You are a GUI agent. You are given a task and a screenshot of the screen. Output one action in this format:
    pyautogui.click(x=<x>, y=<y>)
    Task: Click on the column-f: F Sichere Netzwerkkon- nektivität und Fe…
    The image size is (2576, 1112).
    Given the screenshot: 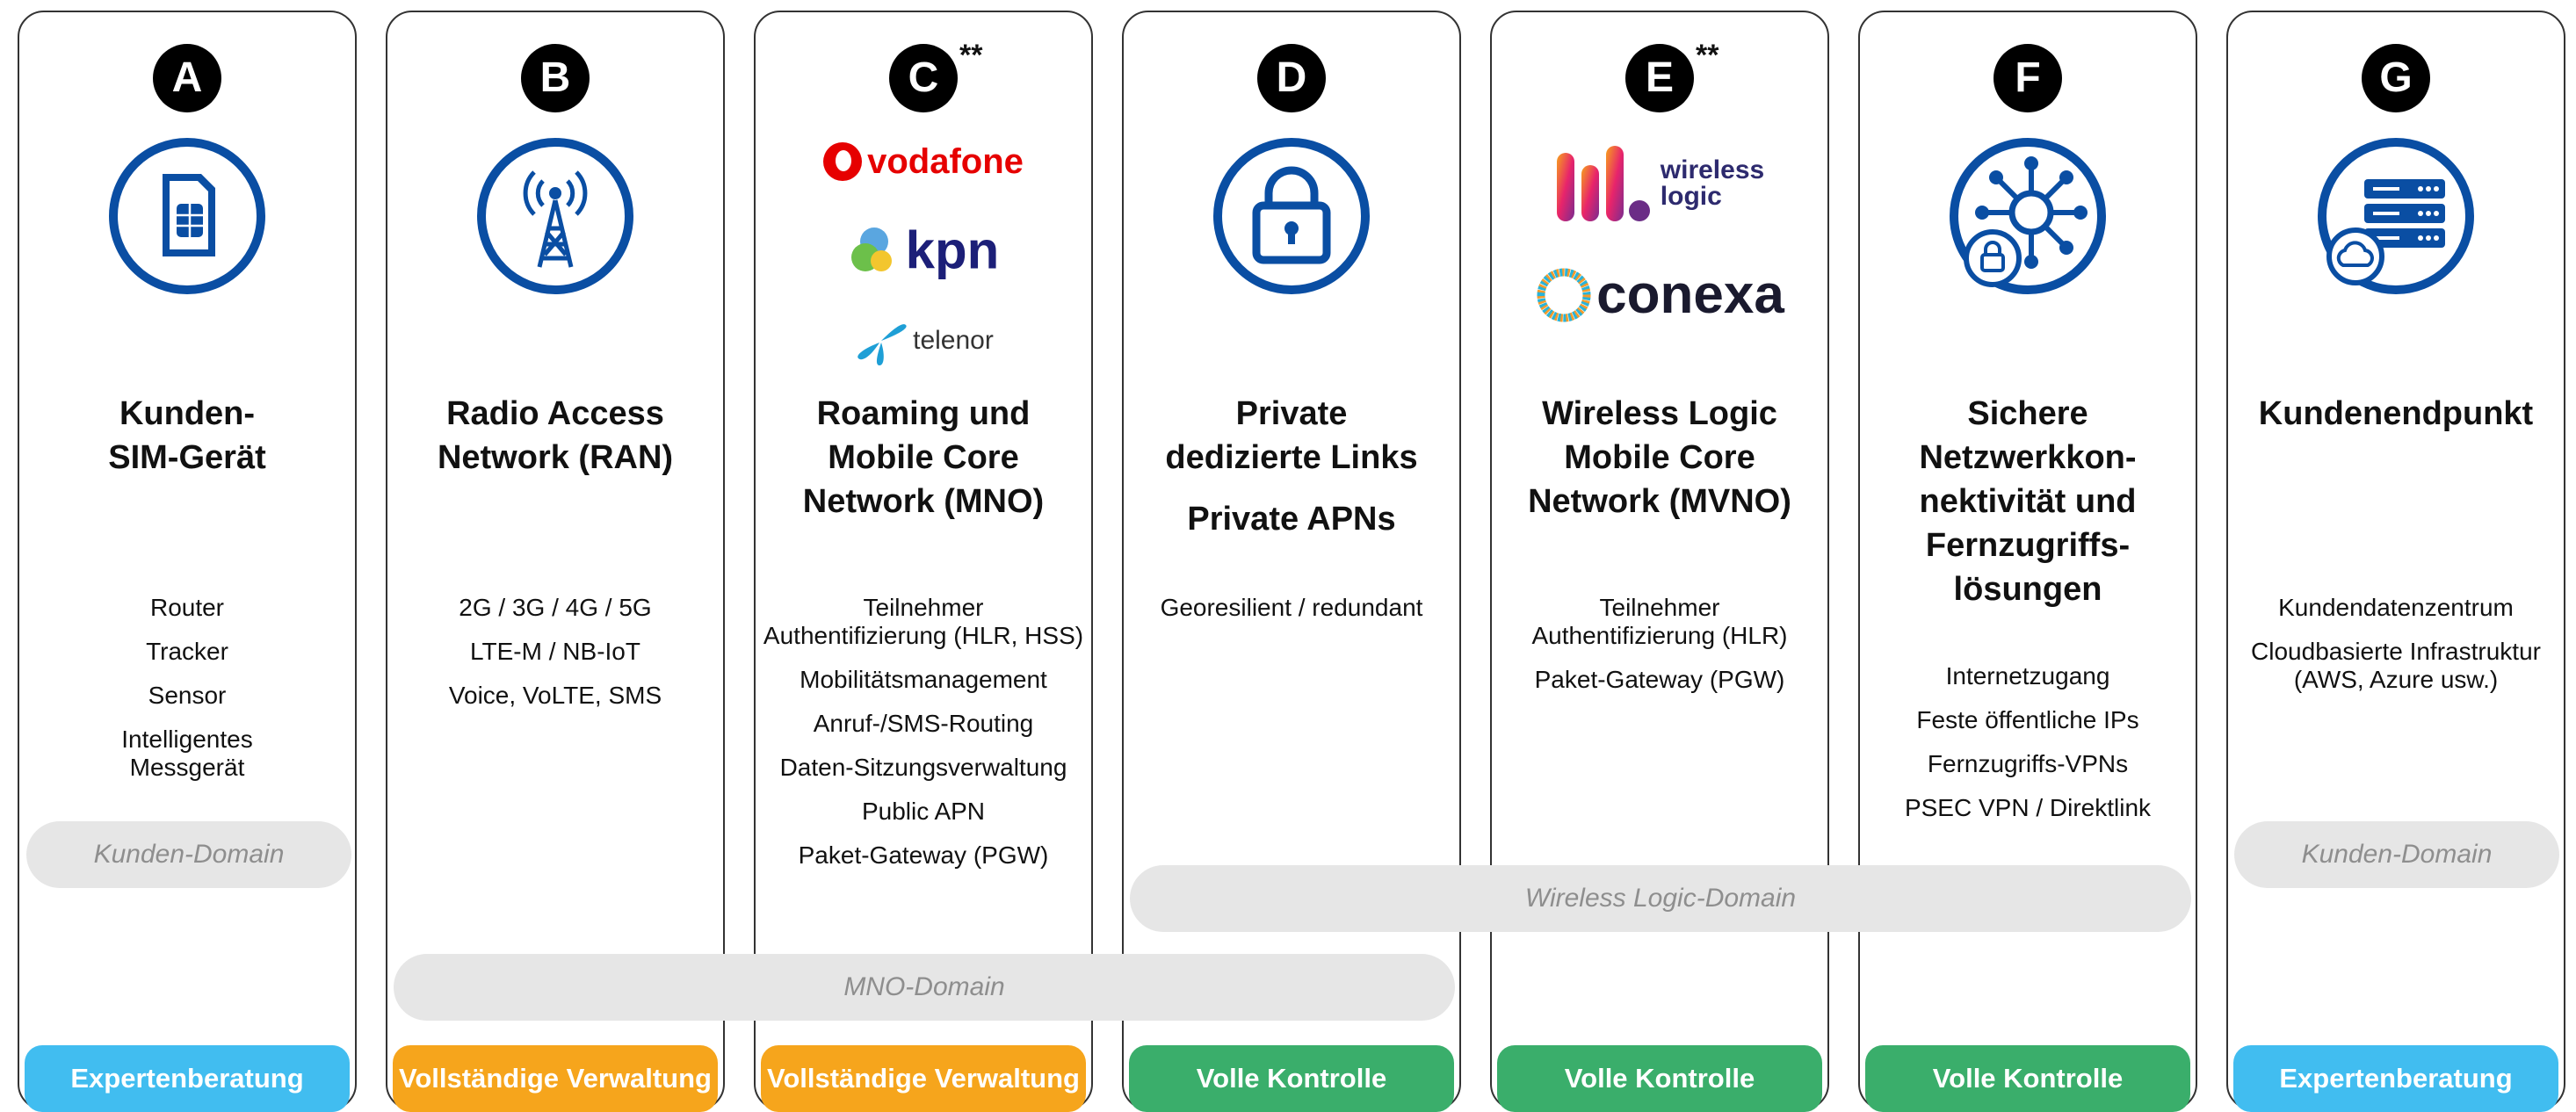 What is the action you would take?
    pyautogui.click(x=2027, y=561)
    